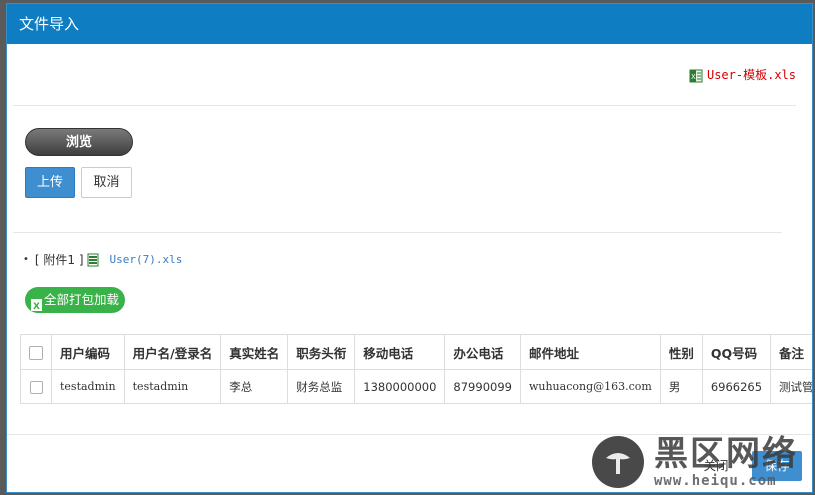 The image size is (815, 495). Describe the element at coordinates (400, 352) in the screenshot. I see `column-header: 移动电话` at that location.